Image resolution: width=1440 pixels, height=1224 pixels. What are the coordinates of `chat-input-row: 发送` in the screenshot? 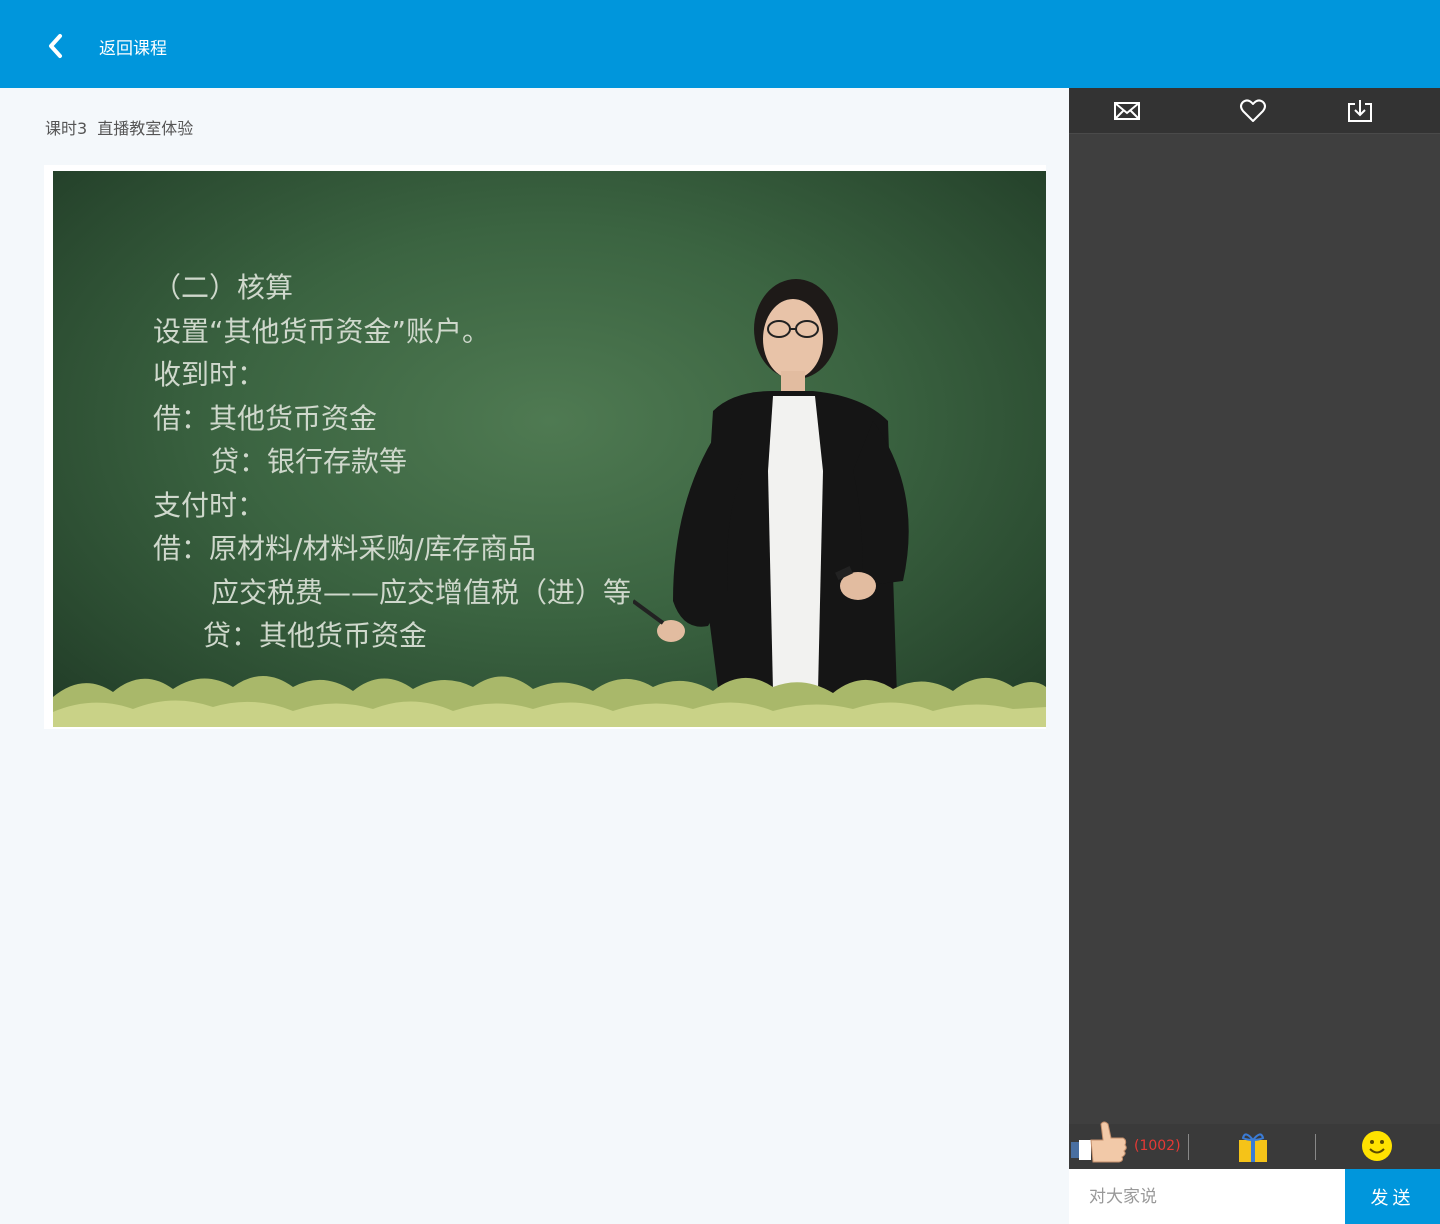 It's located at (1254, 1196).